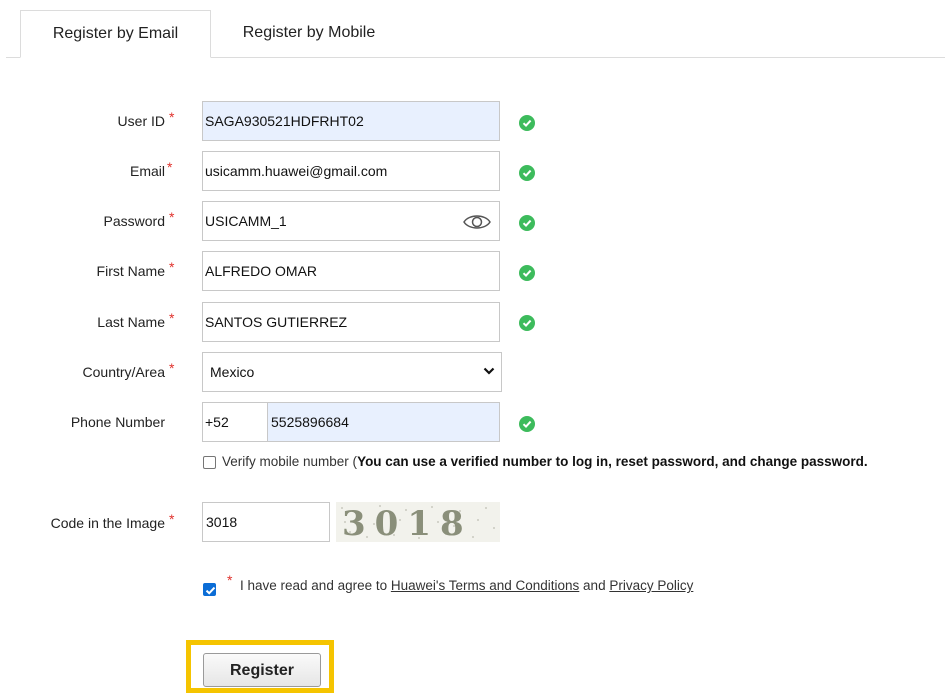 Image resolution: width=945 pixels, height=695 pixels. I want to click on agree-prefix: I have read and agree to, so click(315, 585).